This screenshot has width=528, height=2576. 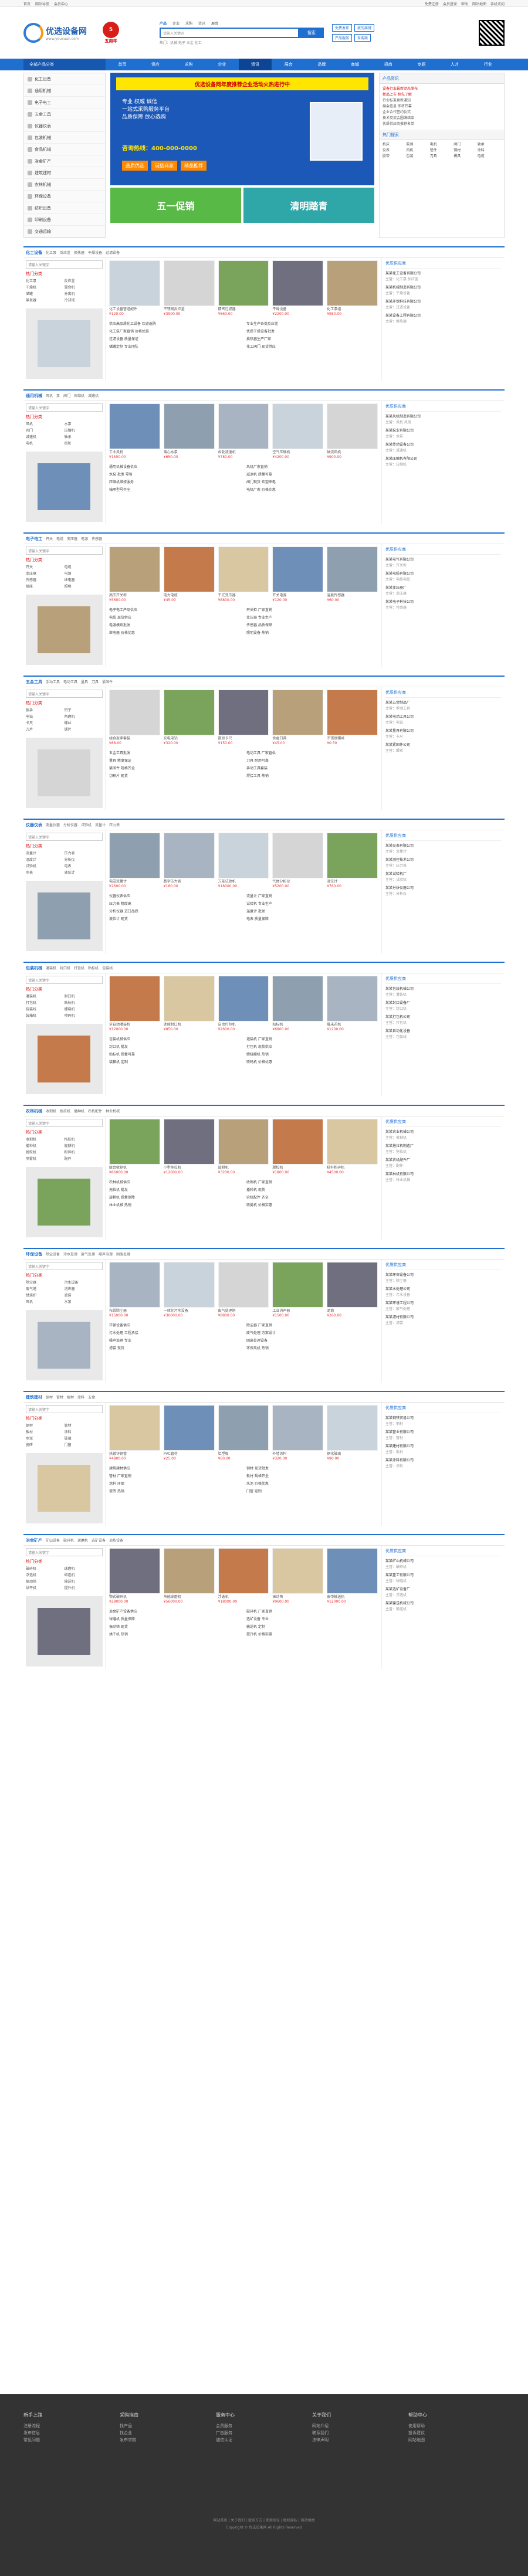 What do you see at coordinates (298, 1290) in the screenshot?
I see `product-card: 工业消声器 ¥1500.00` at bounding box center [298, 1290].